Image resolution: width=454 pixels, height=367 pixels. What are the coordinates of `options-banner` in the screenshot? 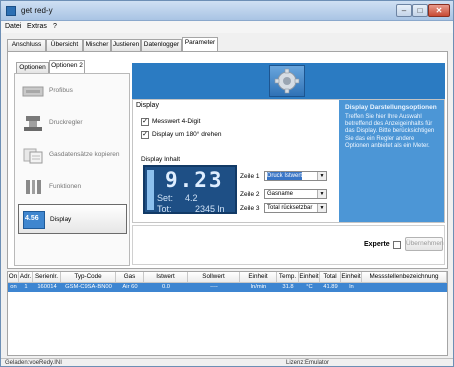 It's located at (288, 81).